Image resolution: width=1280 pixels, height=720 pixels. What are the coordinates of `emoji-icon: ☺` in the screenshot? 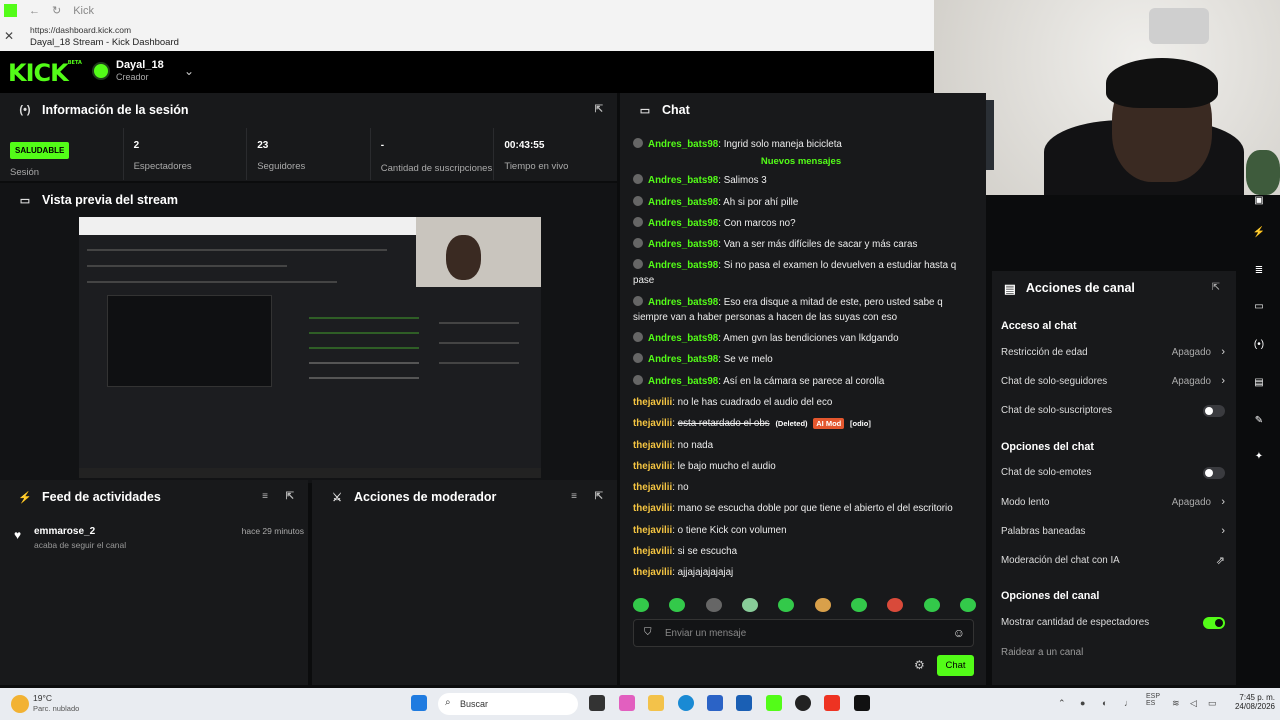 It's located at (959, 633).